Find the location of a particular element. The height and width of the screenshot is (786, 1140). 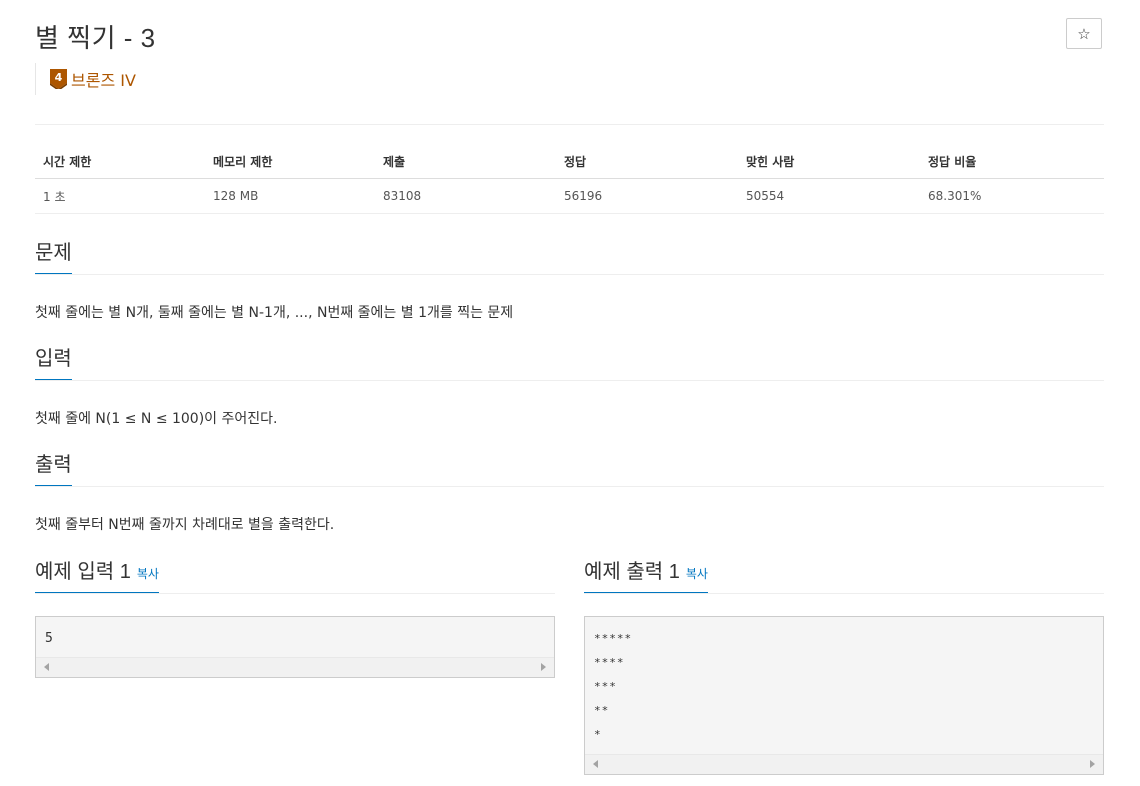

info-header-row: 시간 제한 메모리 제한 제출 정답 맞힌 사람 정답 비율 is located at coordinates (569, 162).